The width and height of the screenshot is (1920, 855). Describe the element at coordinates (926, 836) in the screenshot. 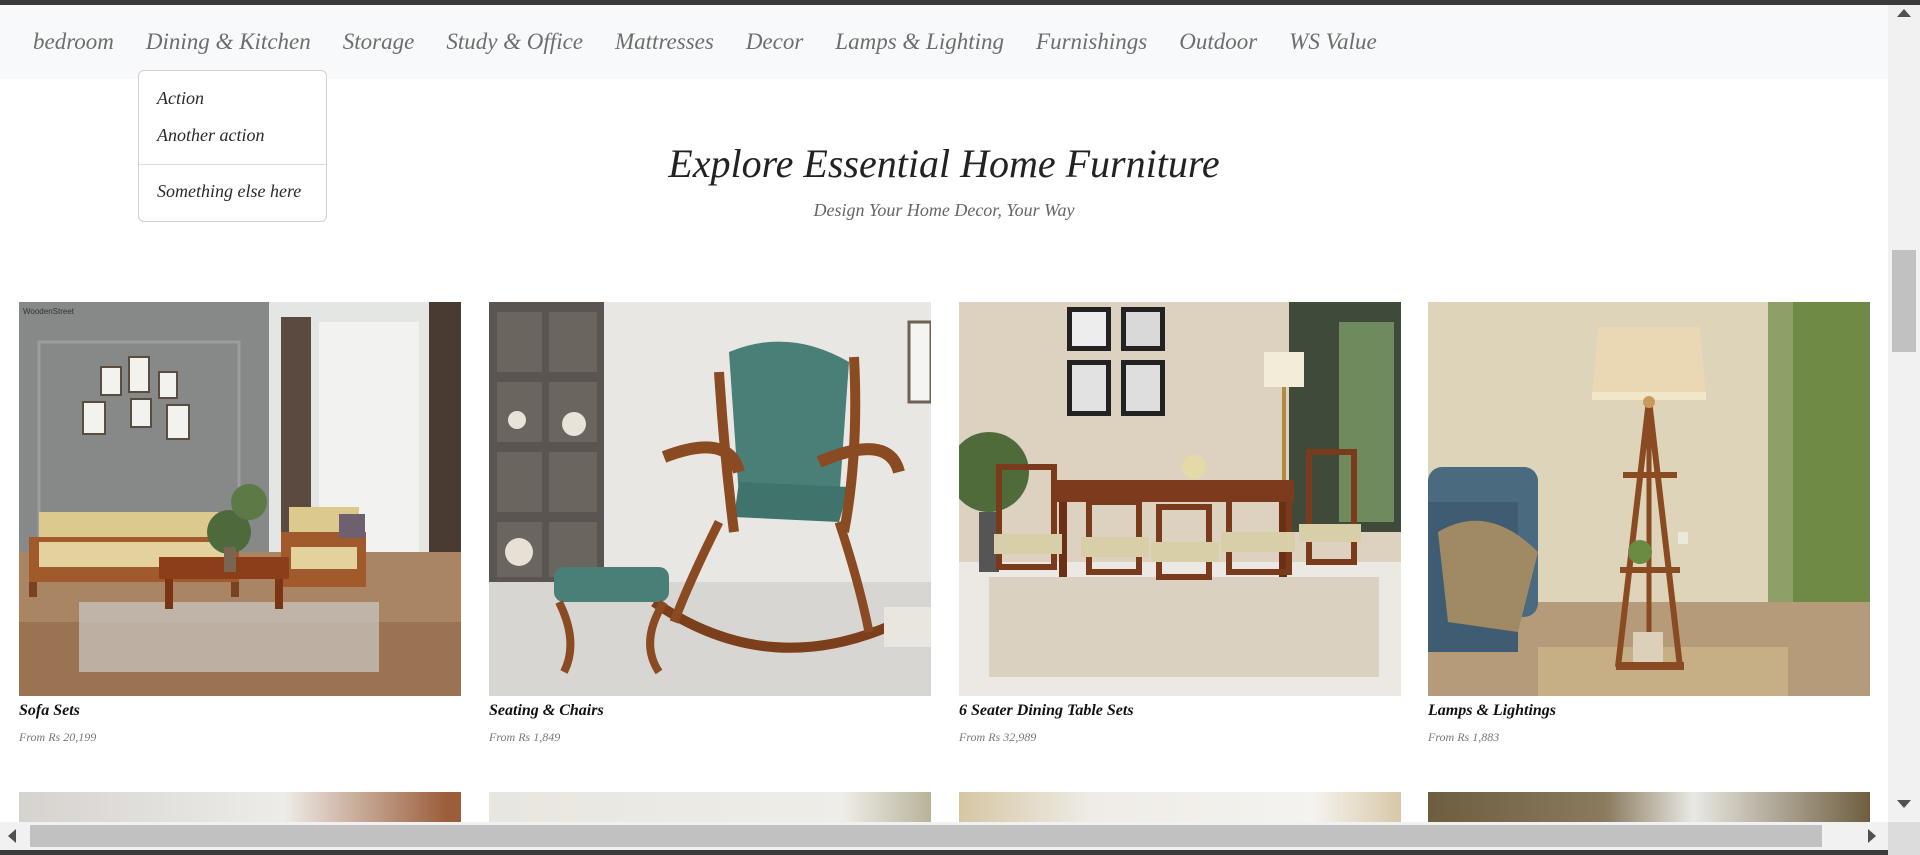

I see `horizontal-scrollbar-thumb` at that location.